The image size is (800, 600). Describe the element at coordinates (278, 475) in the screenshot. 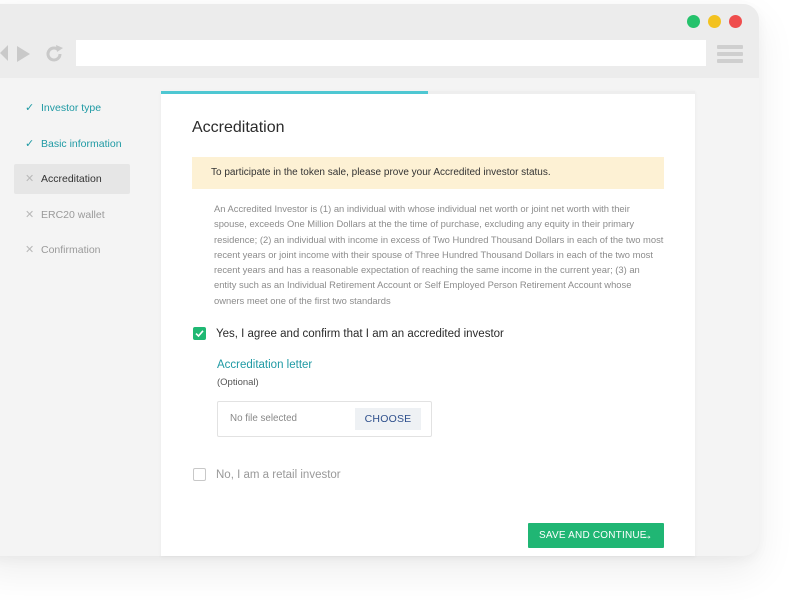

I see `retail-investor-option-label: No, I am a retail investor` at that location.